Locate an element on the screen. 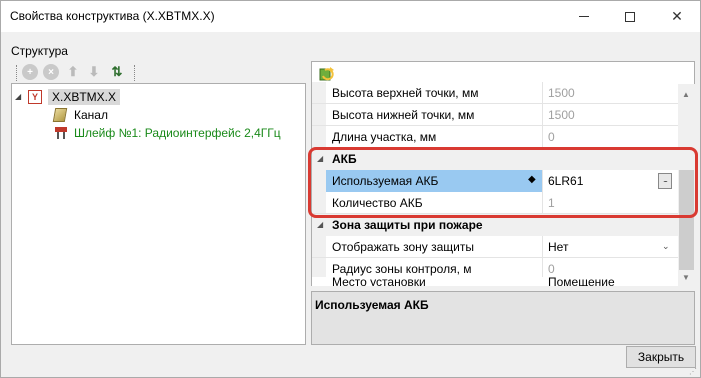  device-icon: Y is located at coordinates (35, 97).